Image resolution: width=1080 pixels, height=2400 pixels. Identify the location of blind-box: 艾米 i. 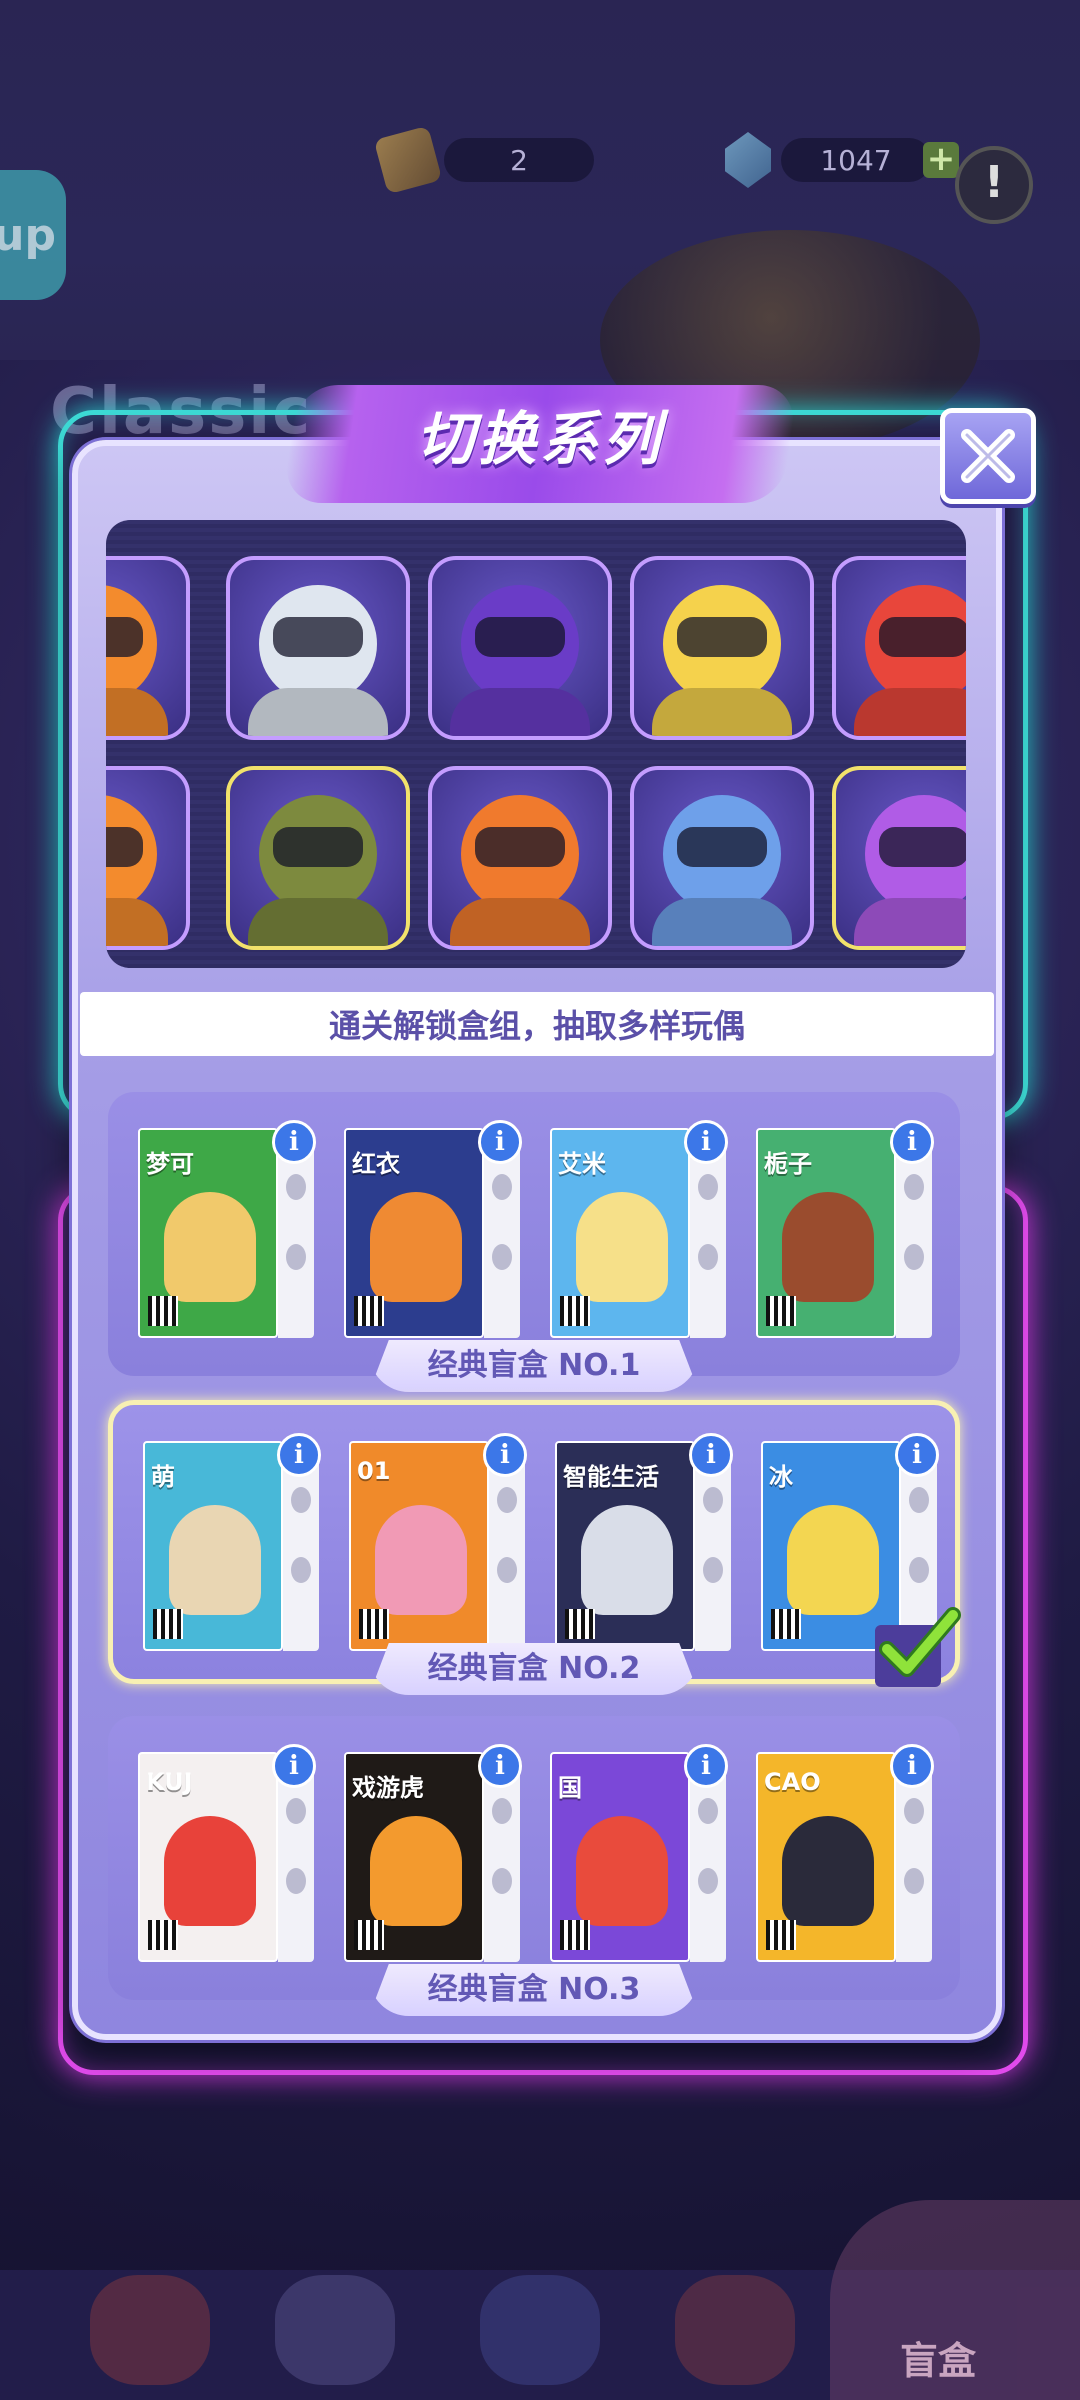
(639, 1231).